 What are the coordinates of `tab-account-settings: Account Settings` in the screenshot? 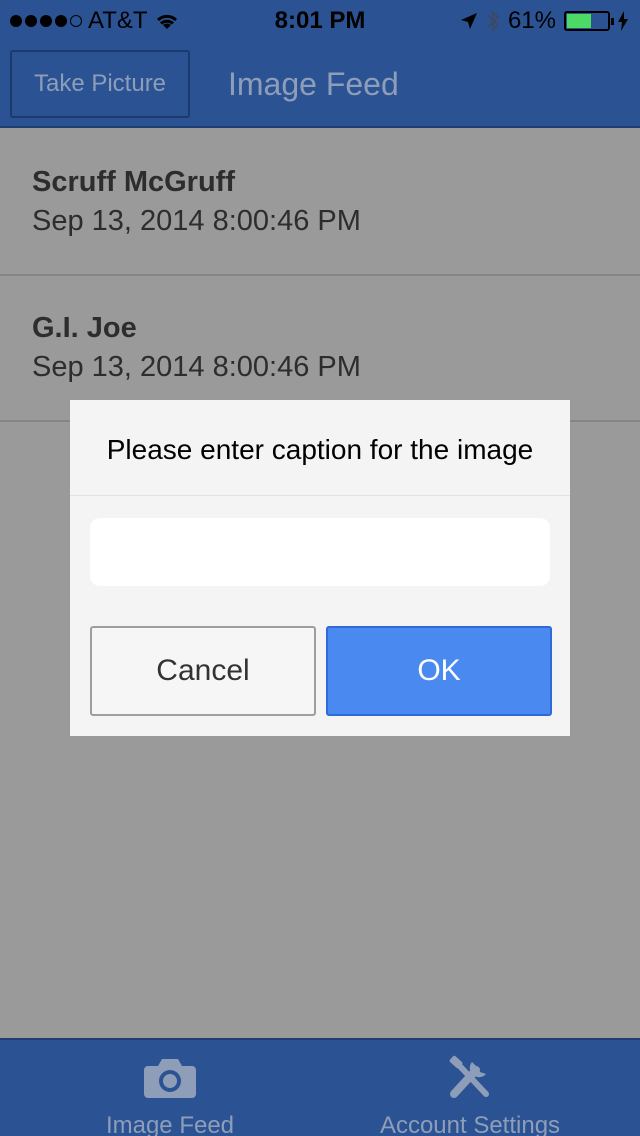 It's located at (470, 1088).